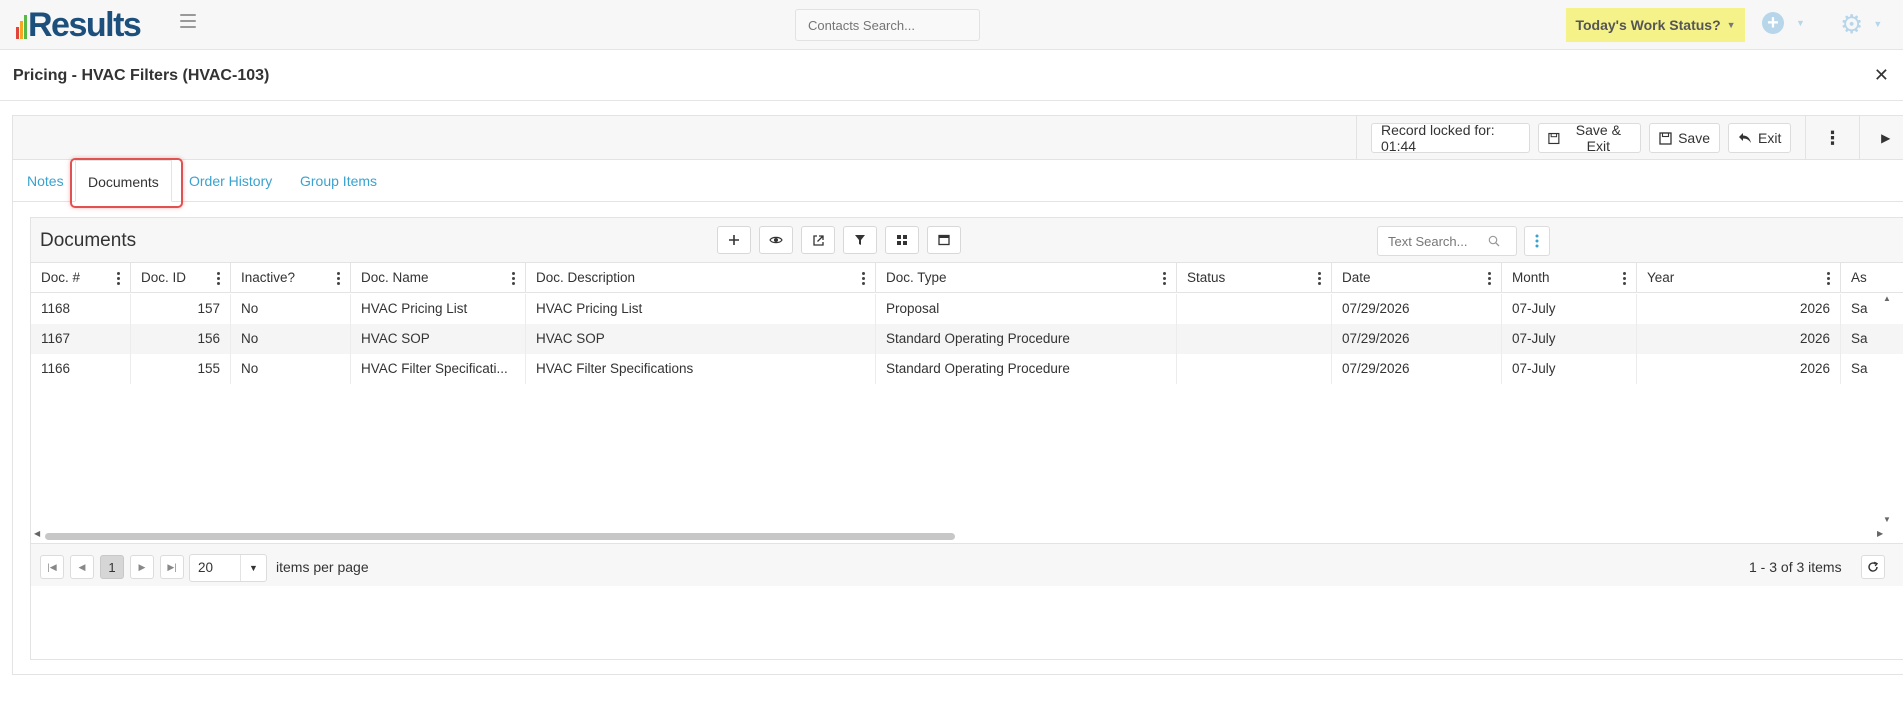  What do you see at coordinates (1760, 138) in the screenshot?
I see `exit-button: Exit` at bounding box center [1760, 138].